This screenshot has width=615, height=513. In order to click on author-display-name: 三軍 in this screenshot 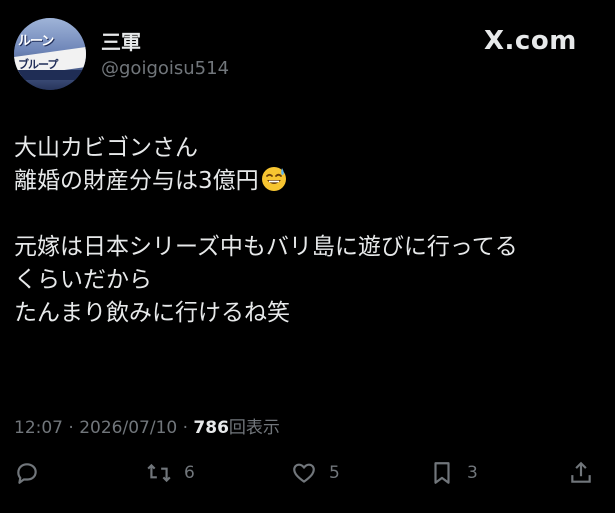, I will do `click(121, 40)`.